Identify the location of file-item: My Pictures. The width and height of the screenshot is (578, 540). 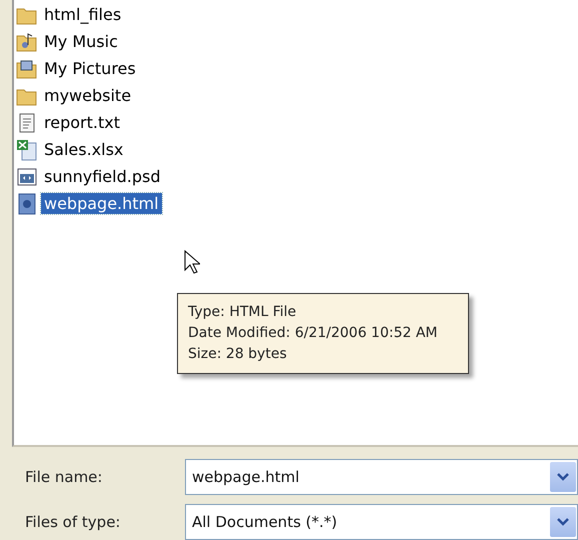
(90, 68).